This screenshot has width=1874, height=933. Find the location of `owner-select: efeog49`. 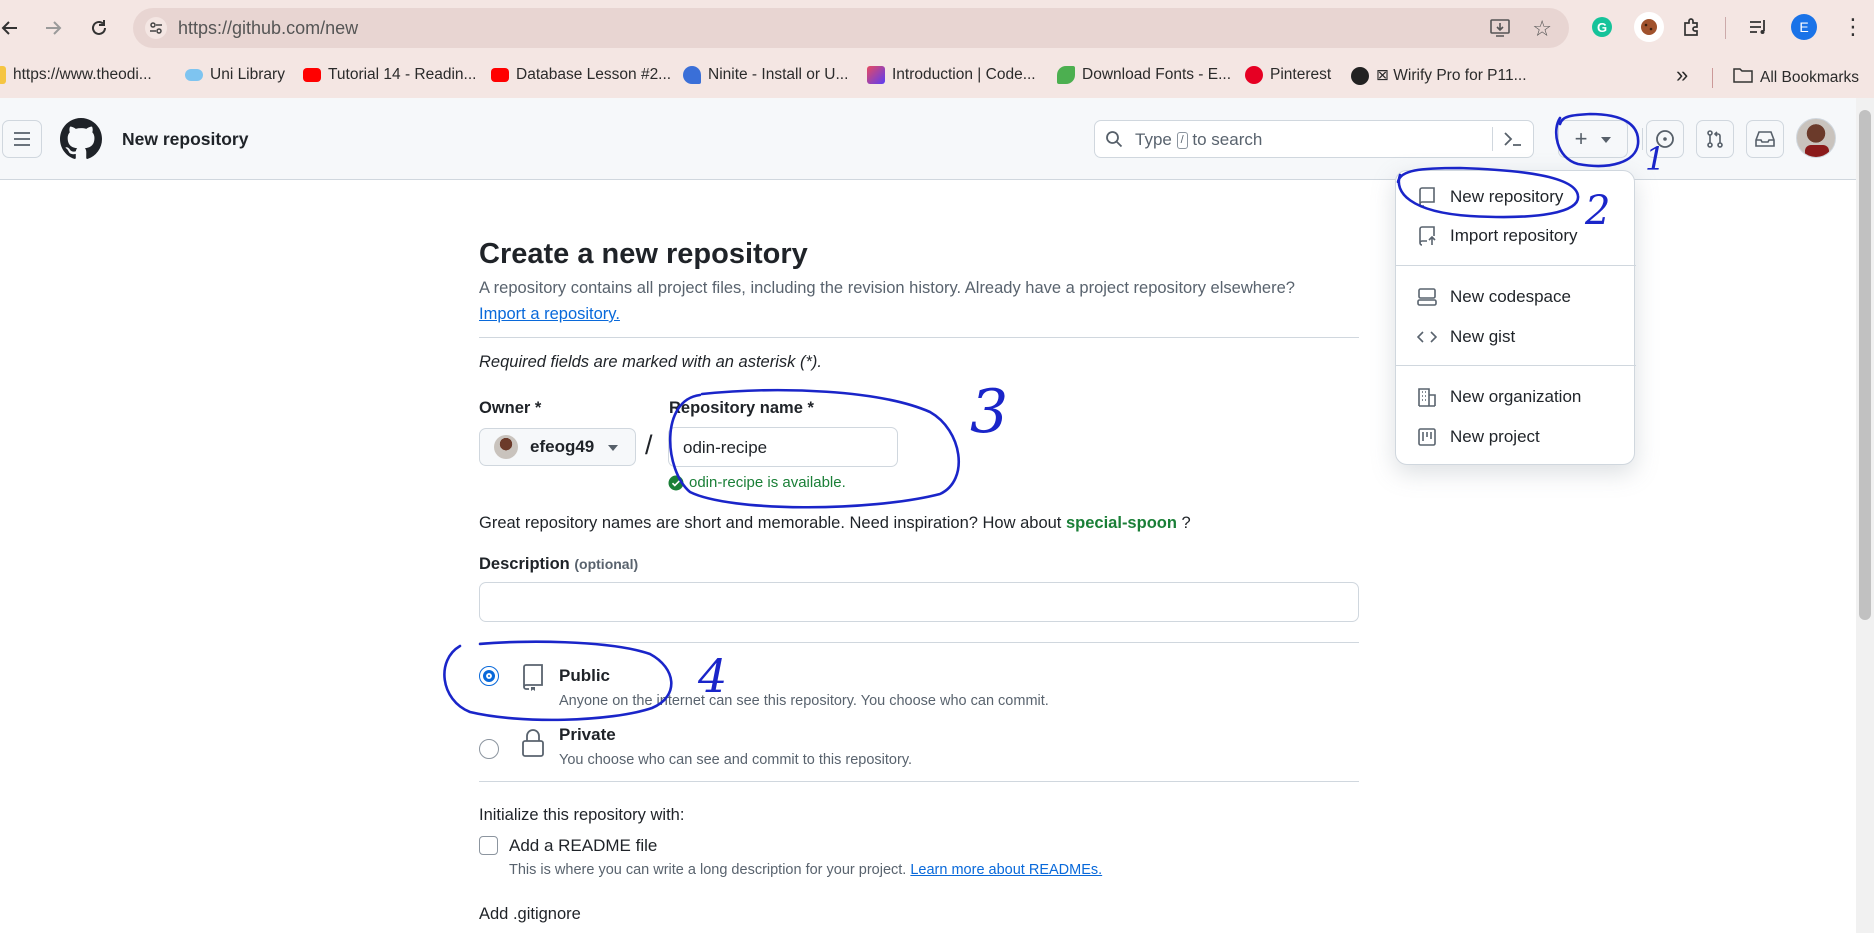

owner-select: efeog49 is located at coordinates (557, 447).